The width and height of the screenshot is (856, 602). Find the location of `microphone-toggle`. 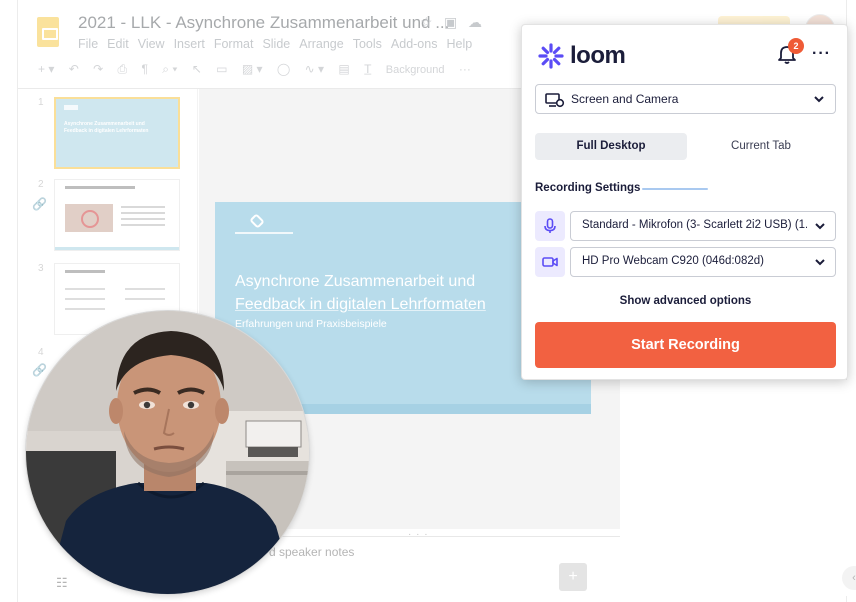

microphone-toggle is located at coordinates (550, 226).